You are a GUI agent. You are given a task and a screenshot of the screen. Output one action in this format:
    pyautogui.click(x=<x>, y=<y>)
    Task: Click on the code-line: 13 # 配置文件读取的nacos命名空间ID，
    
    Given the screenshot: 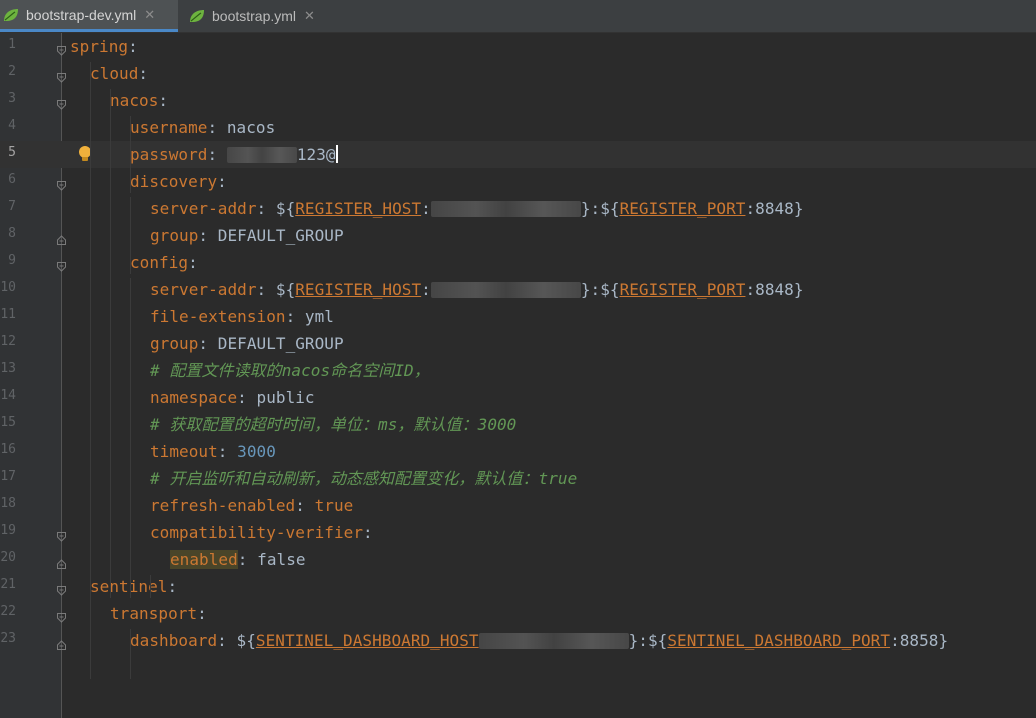 What is the action you would take?
    pyautogui.click(x=518, y=370)
    